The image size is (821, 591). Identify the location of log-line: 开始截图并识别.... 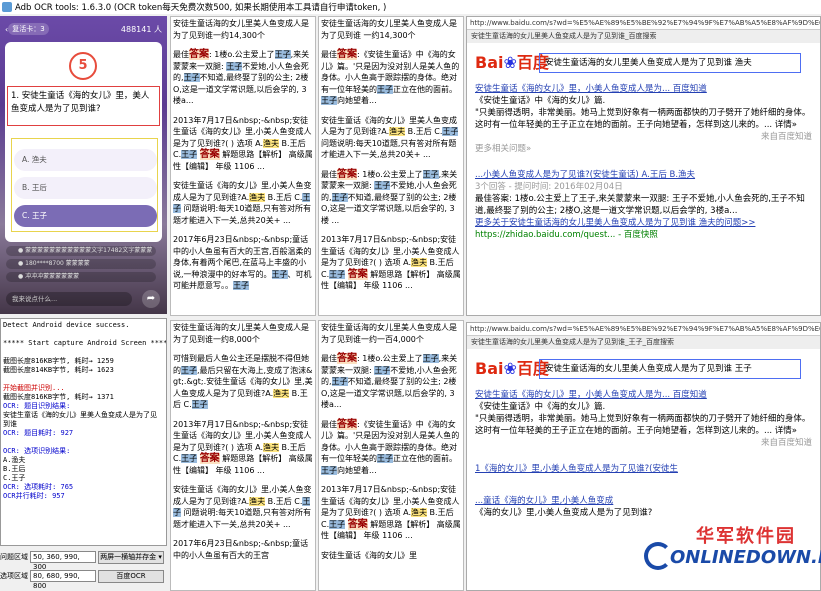
(34, 388).